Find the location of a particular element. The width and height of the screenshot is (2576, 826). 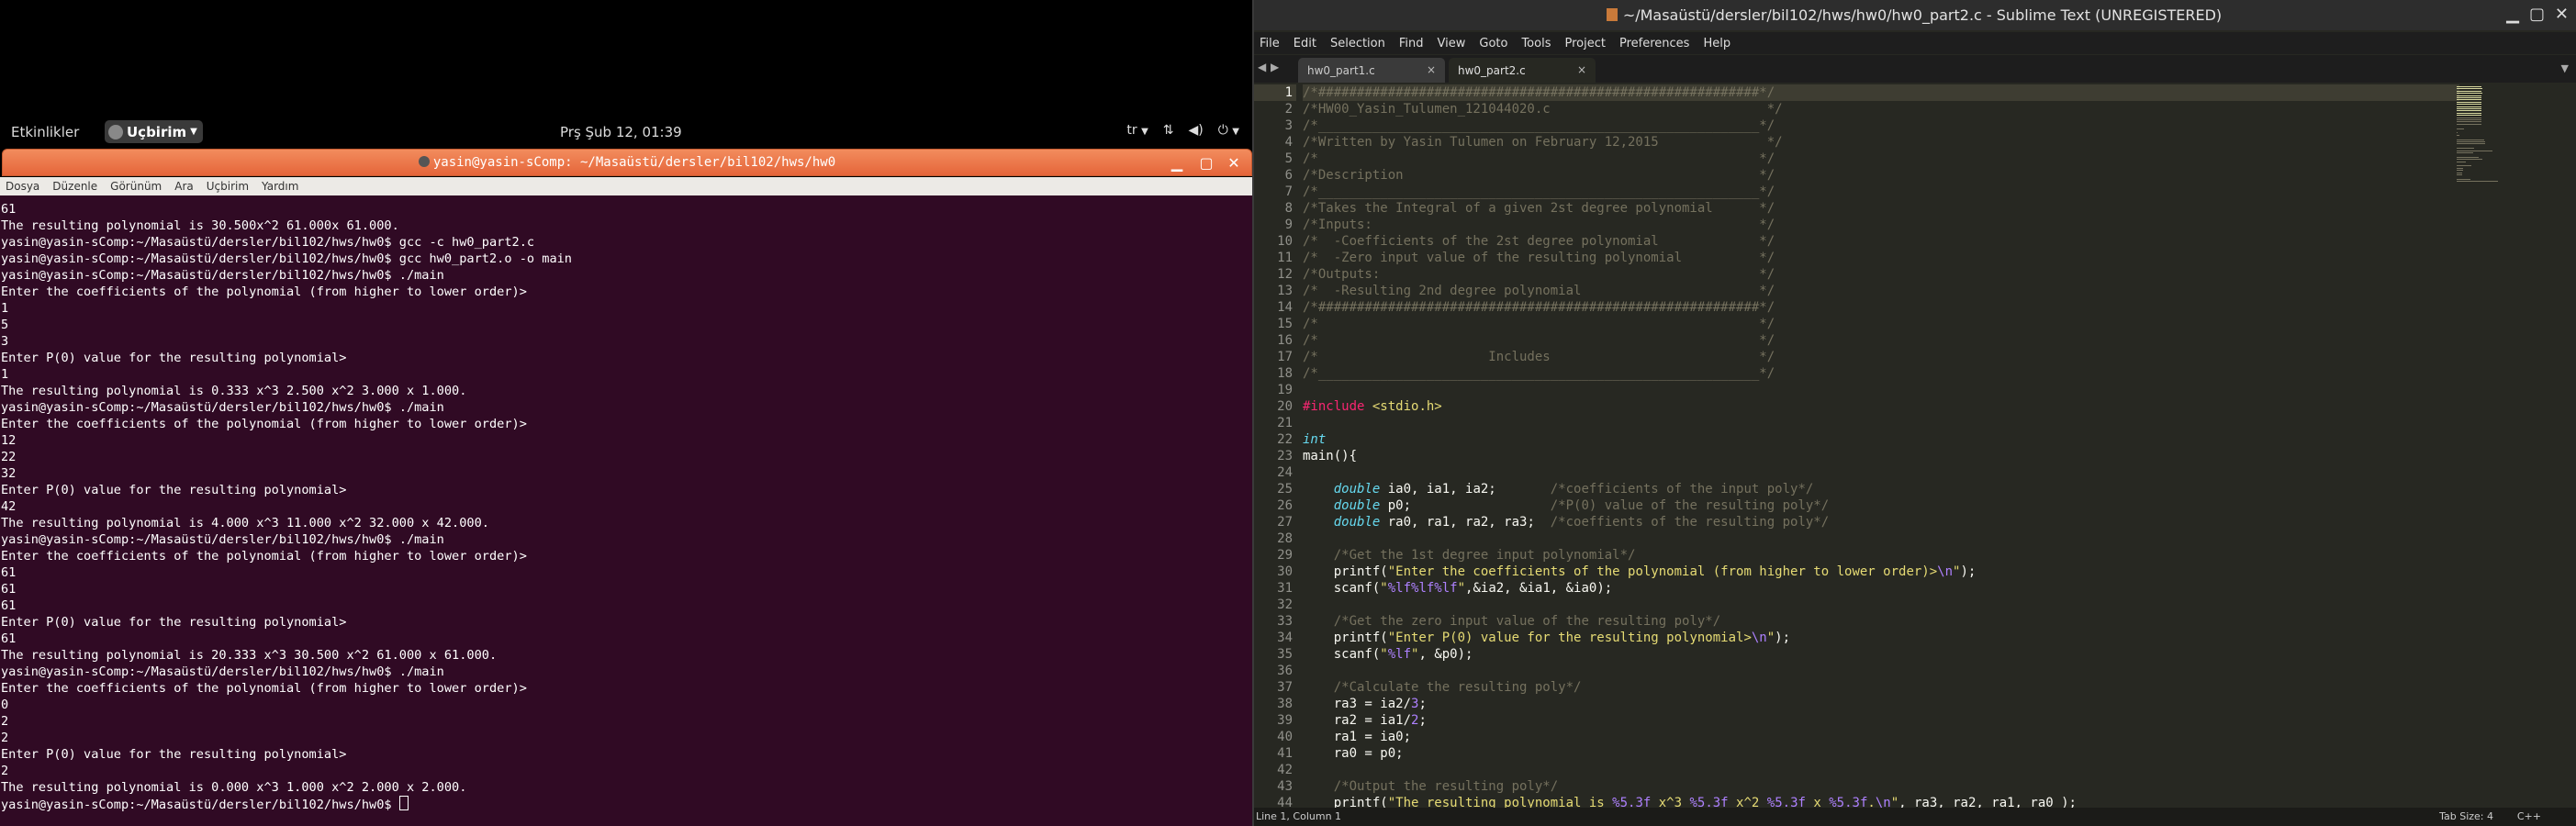

menu-view: Görünüm is located at coordinates (136, 187).